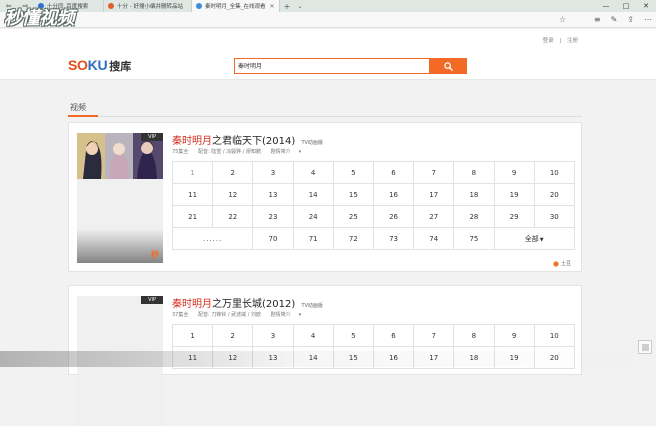 Image resolution: width=656 pixels, height=426 pixels. I want to click on episode-cell: 13, so click(273, 194).